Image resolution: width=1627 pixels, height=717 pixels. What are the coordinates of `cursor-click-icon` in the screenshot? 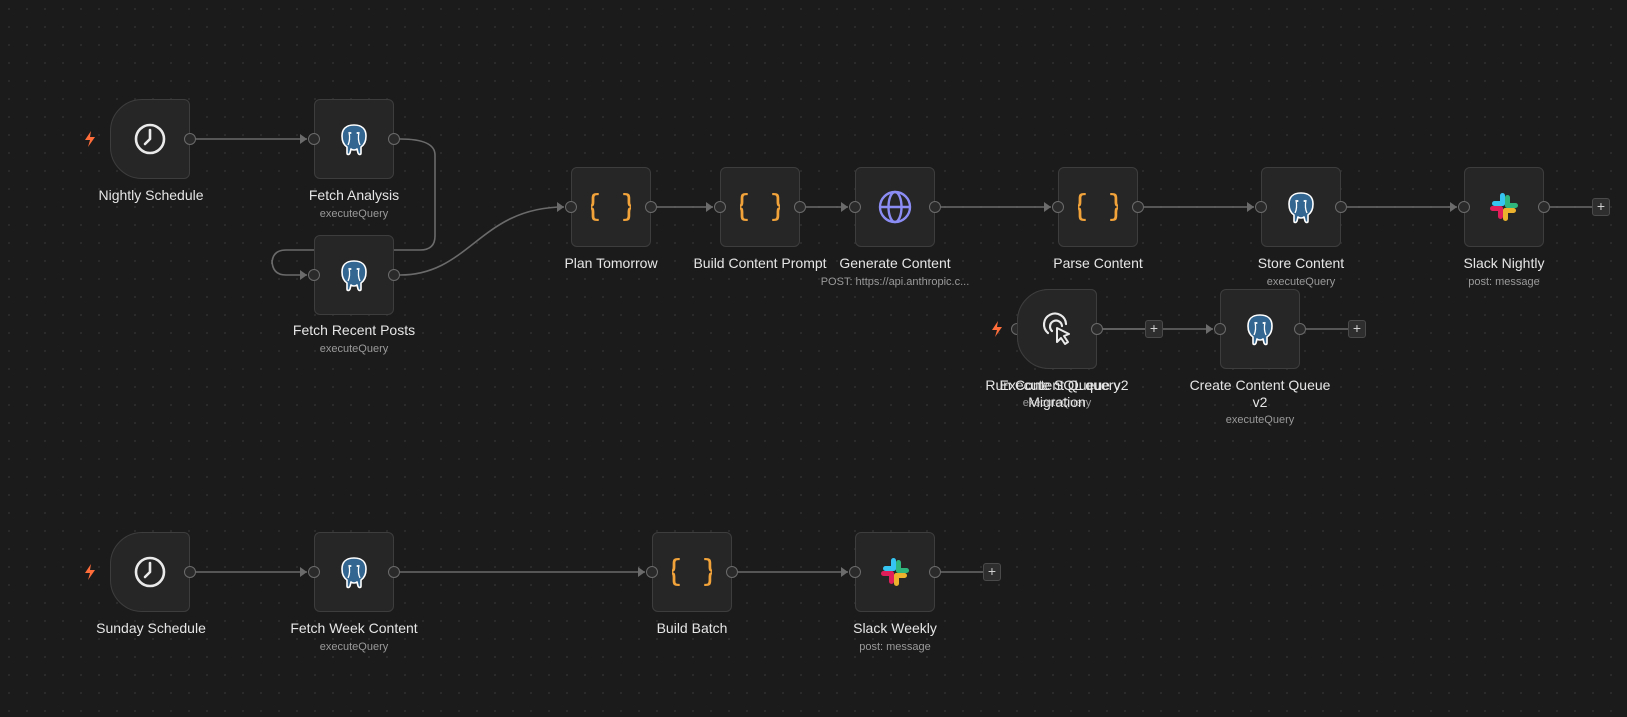 It's located at (1056, 329).